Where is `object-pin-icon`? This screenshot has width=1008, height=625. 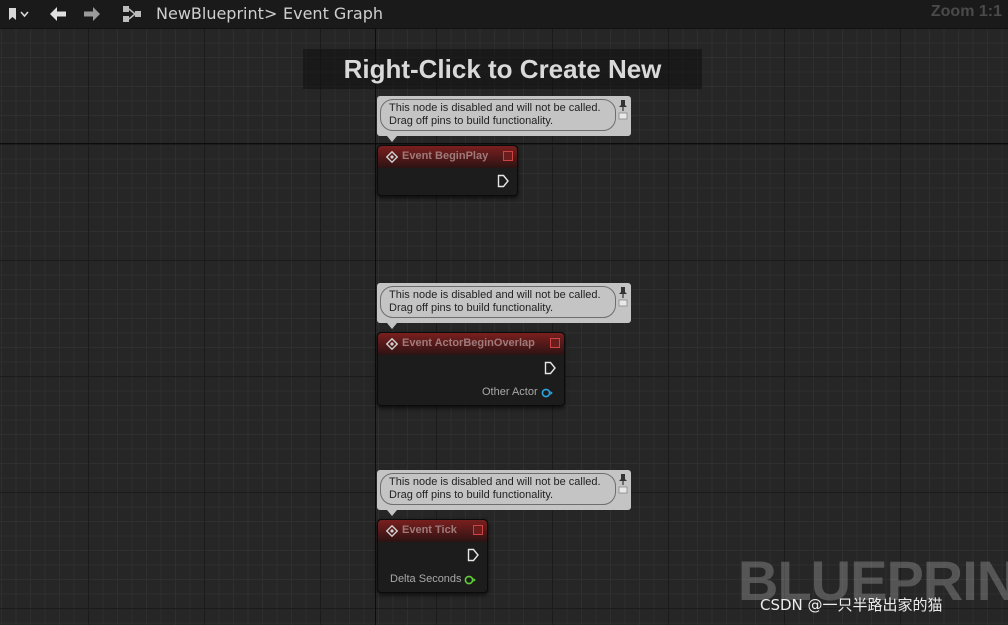
object-pin-icon is located at coordinates (547, 393).